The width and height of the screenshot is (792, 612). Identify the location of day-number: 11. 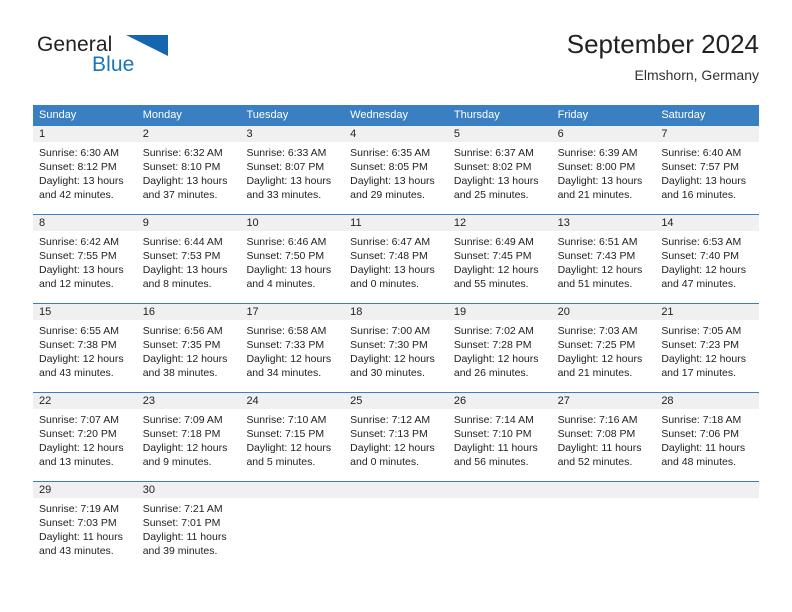
(396, 223).